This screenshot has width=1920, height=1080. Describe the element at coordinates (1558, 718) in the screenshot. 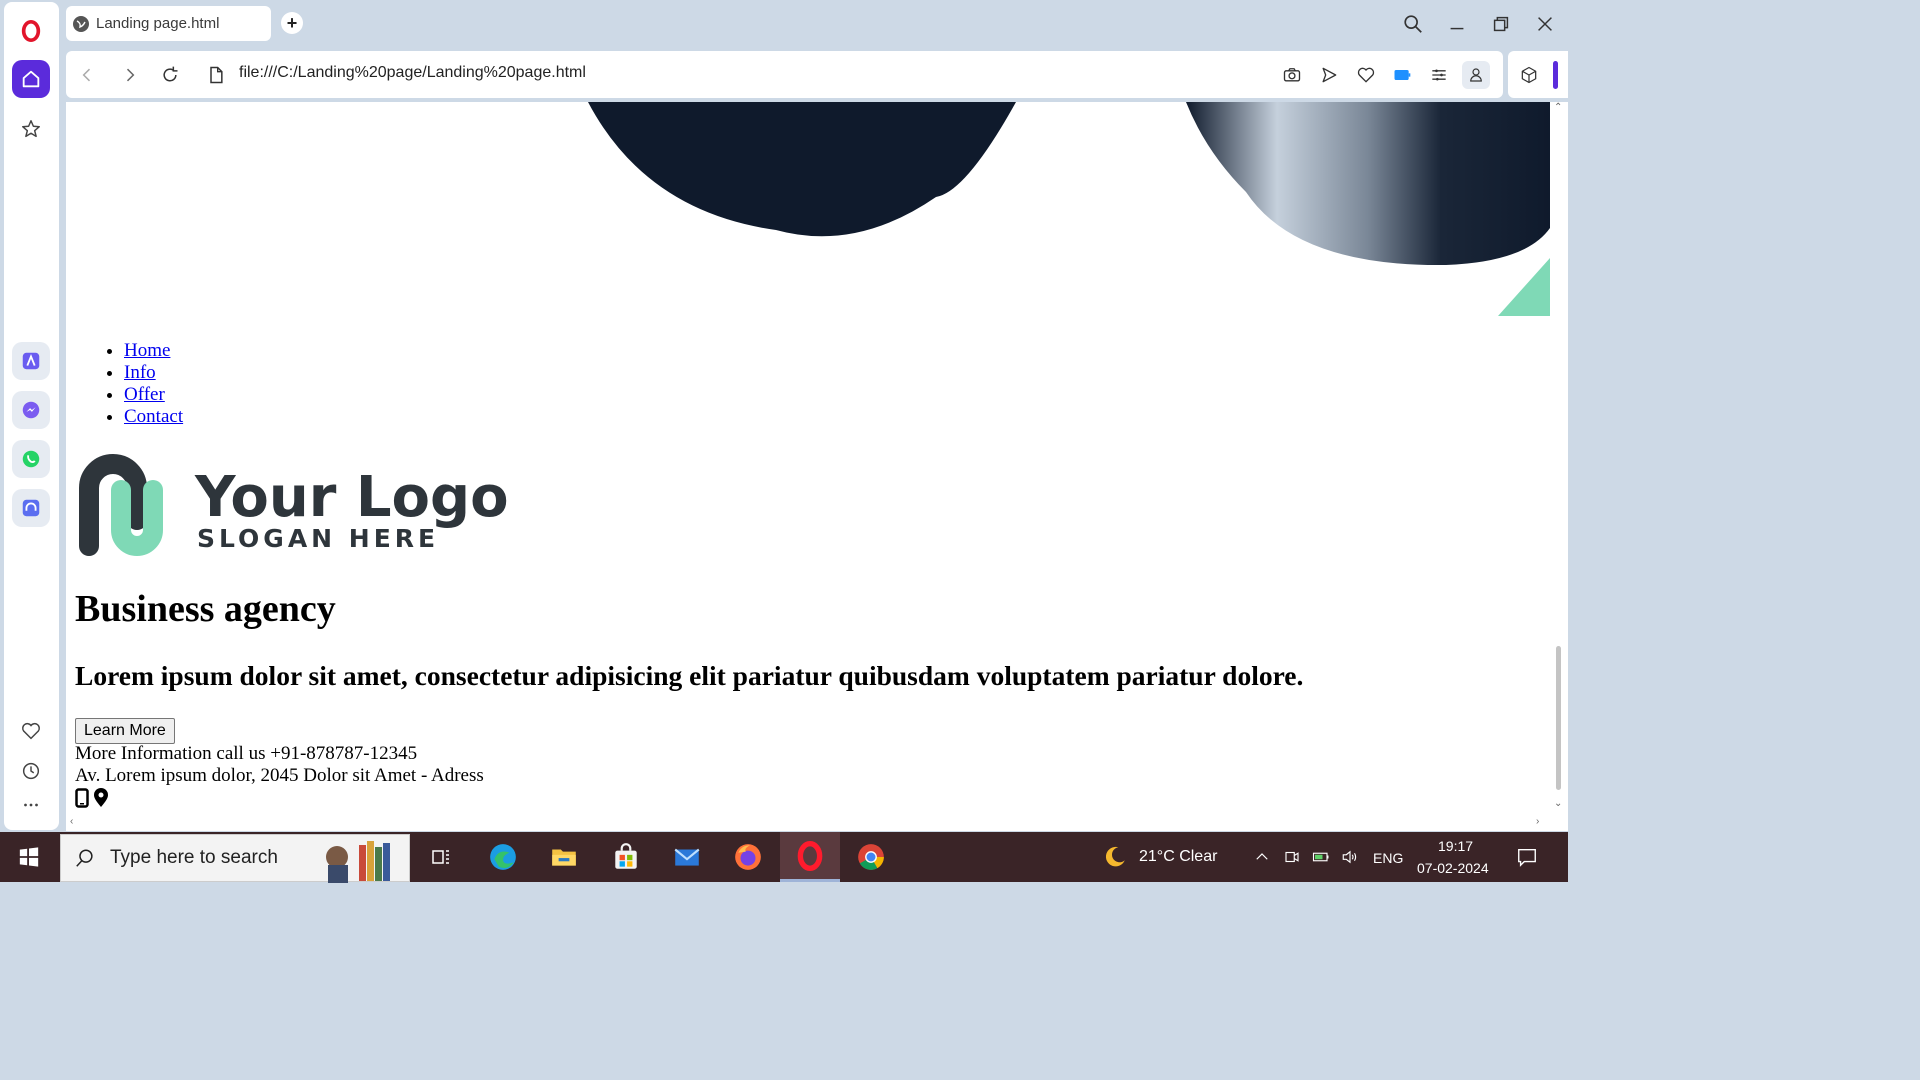

I see `scroll-thumb` at that location.